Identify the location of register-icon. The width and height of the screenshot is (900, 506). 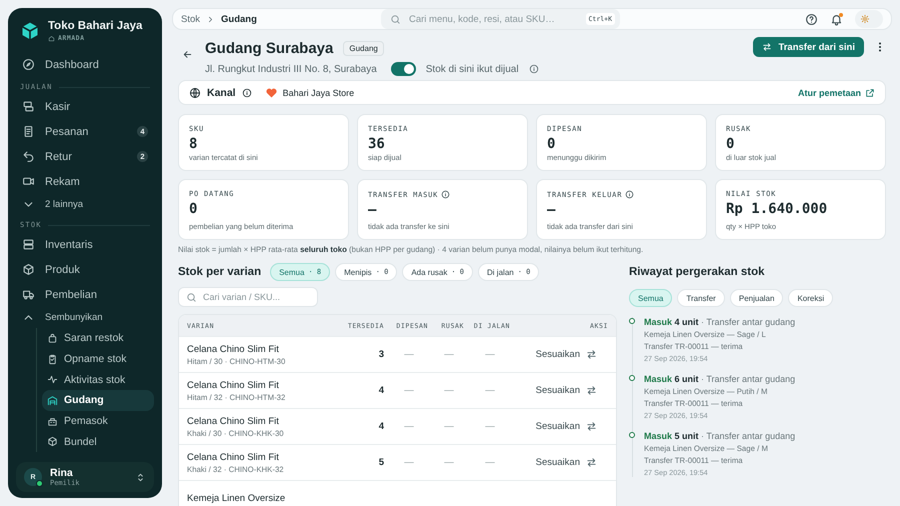
(28, 106).